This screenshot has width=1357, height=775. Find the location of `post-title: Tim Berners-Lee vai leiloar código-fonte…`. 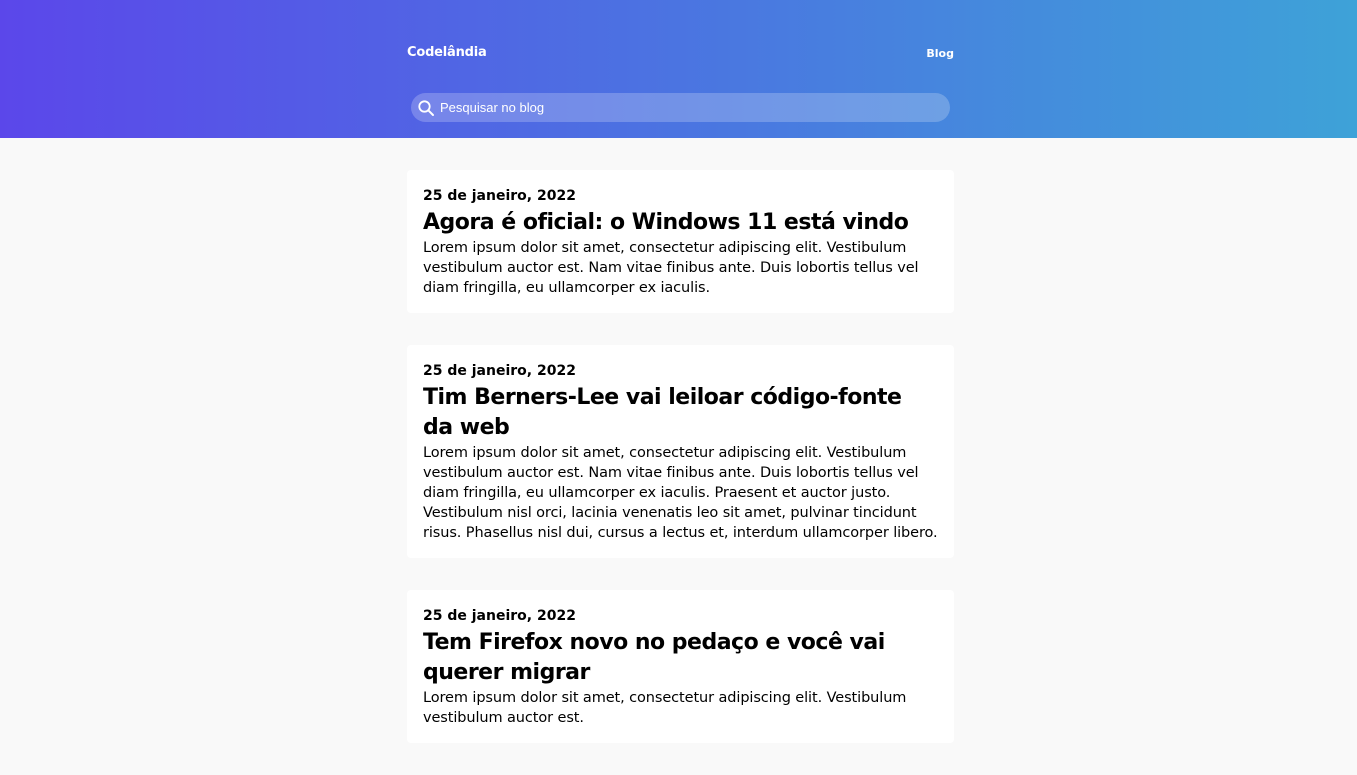

post-title: Tim Berners-Lee vai leiloar código-fonte… is located at coordinates (680, 413).